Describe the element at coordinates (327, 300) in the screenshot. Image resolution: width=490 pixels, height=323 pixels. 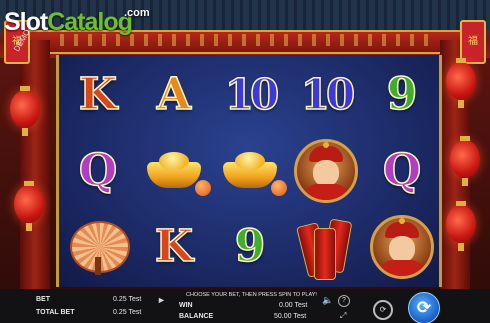
I see `speaker-icon: 🔈` at that location.